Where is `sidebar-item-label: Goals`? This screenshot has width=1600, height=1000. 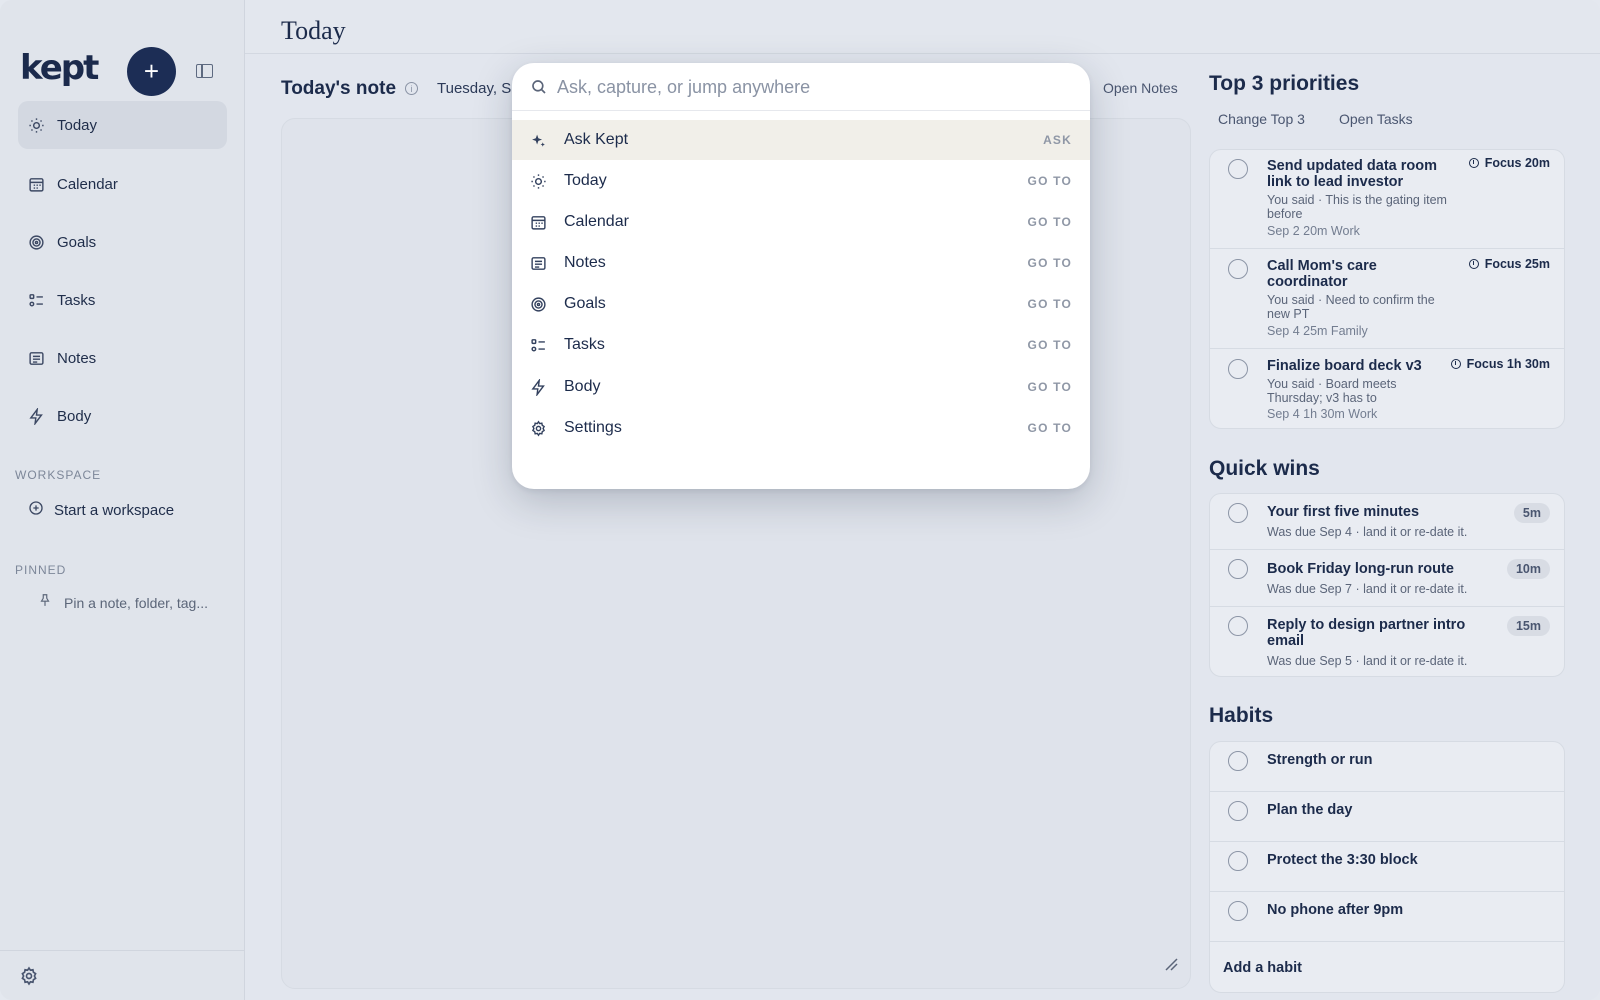 sidebar-item-label: Goals is located at coordinates (77, 242).